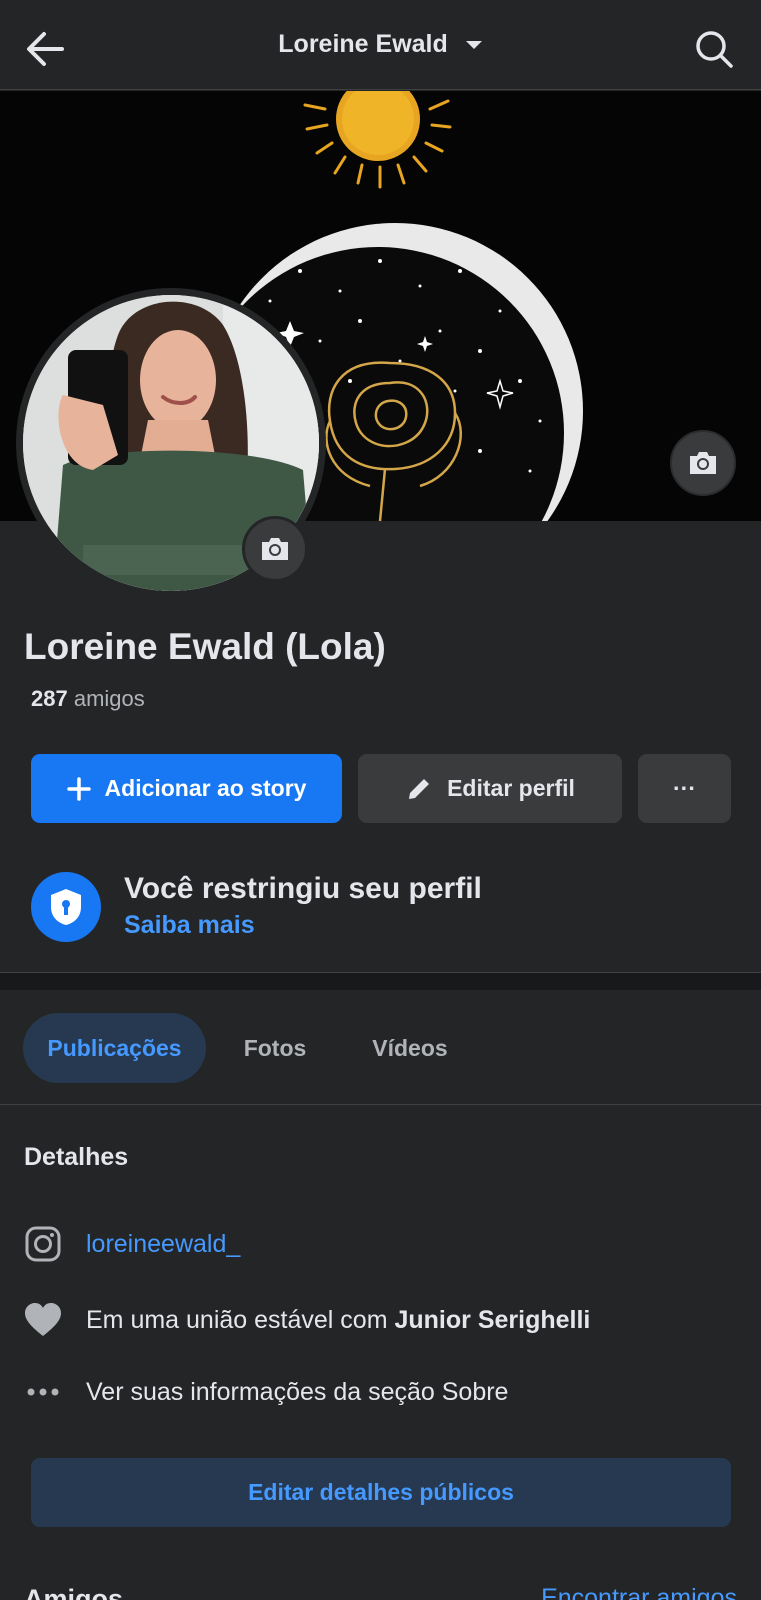 The height and width of the screenshot is (1600, 761). What do you see at coordinates (189, 925) in the screenshot?
I see `learn-more-link: Saiba mais` at bounding box center [189, 925].